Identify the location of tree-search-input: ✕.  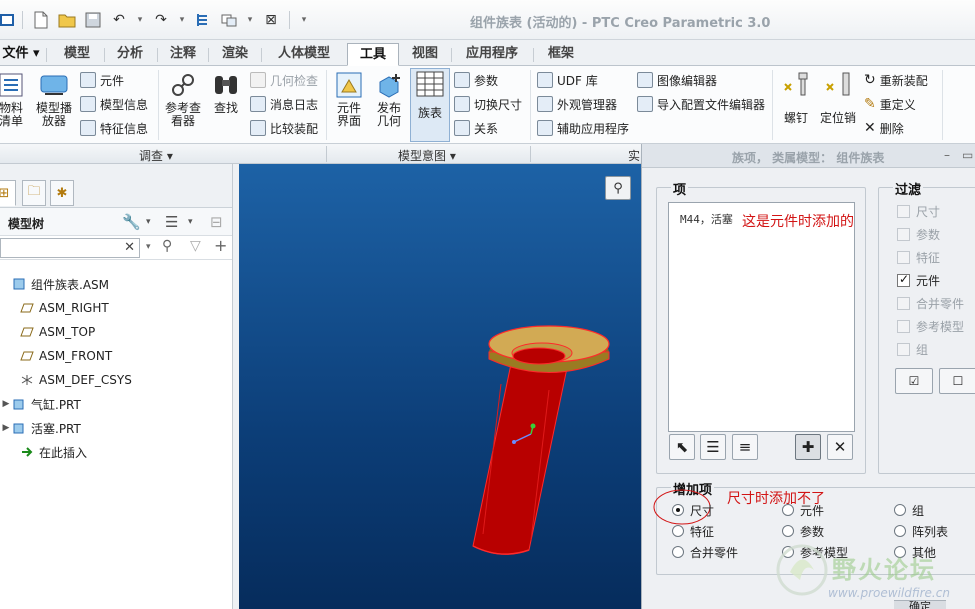
(70, 248).